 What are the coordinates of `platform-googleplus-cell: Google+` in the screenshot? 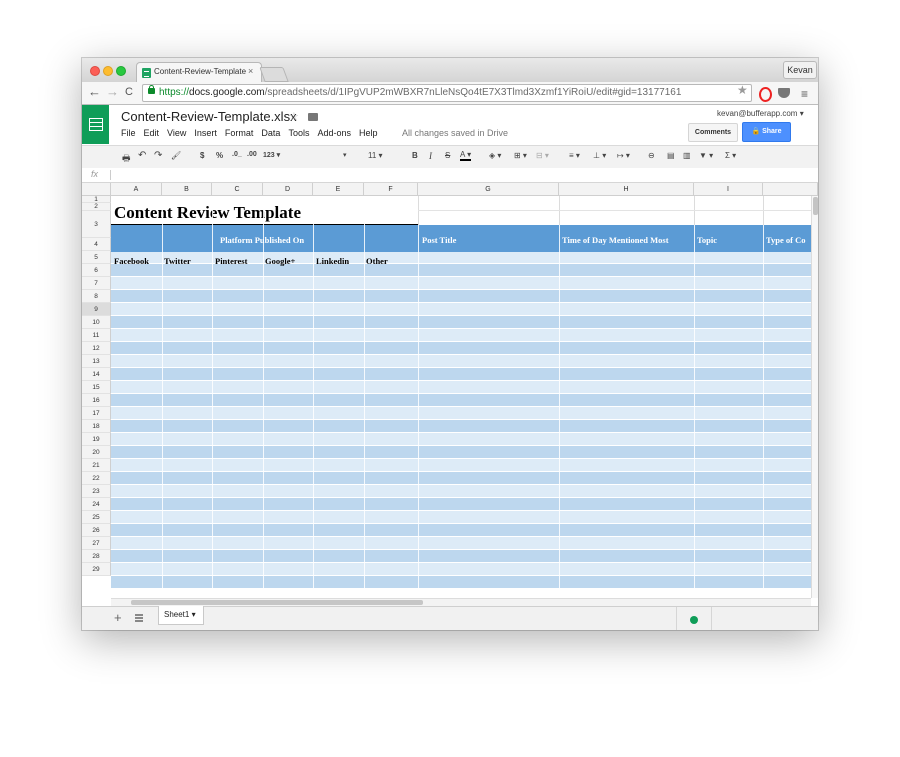 It's located at (280, 261).